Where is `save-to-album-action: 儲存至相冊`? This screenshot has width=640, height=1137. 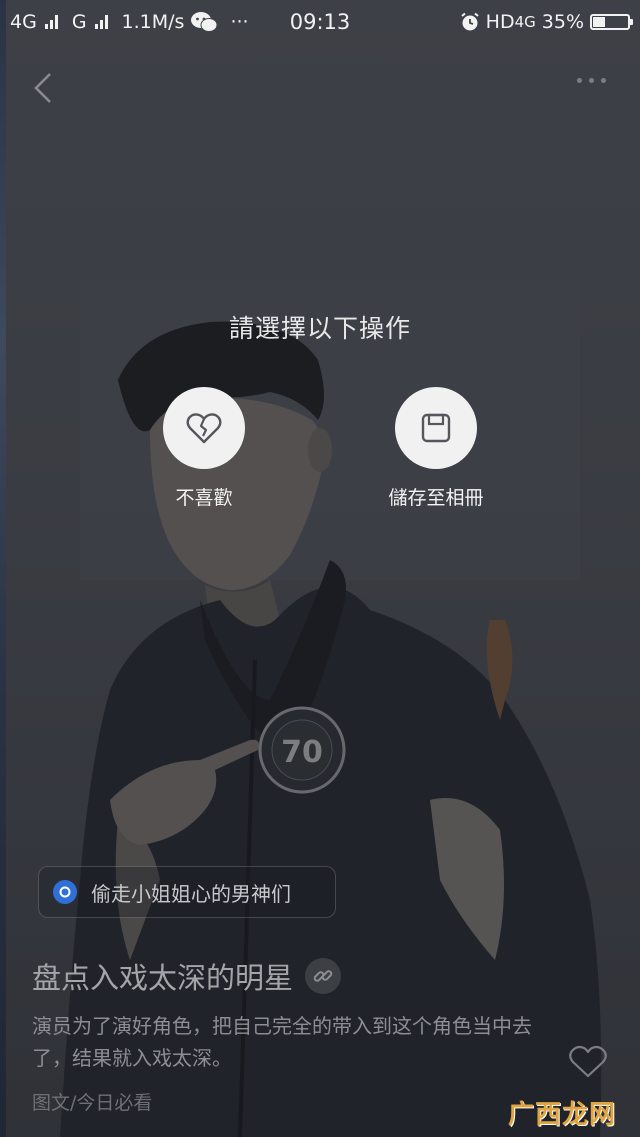
save-to-album-action: 儲存至相冊 is located at coordinates (436, 448).